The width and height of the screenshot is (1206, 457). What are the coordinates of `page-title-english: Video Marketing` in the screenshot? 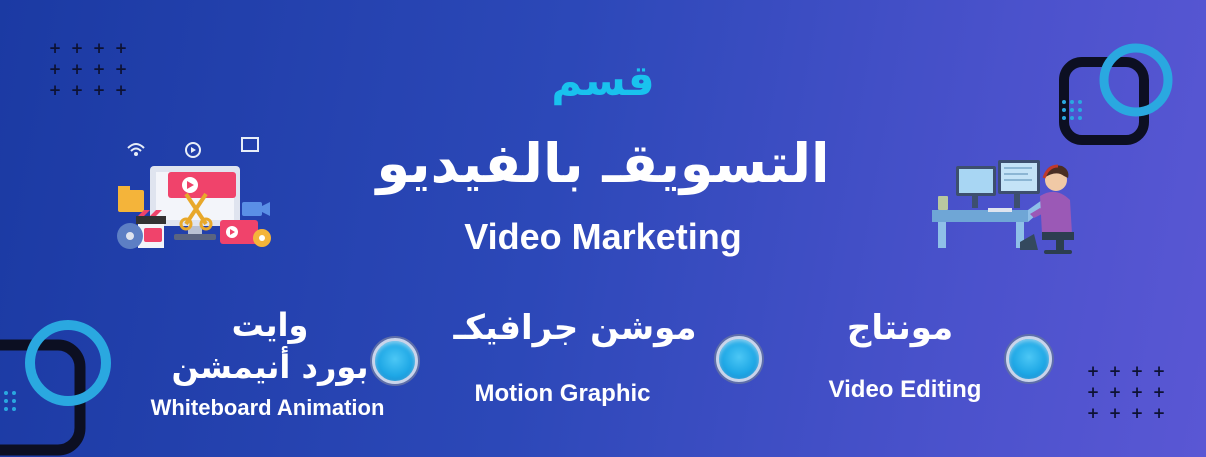 It's located at (603, 236).